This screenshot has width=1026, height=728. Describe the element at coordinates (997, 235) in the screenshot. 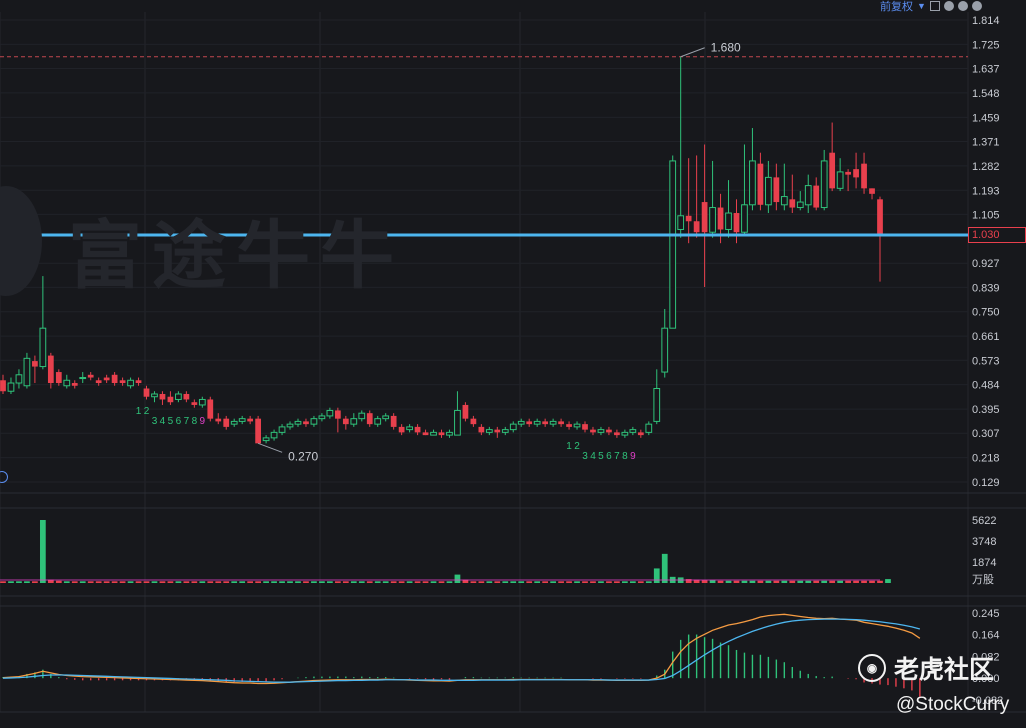

I see `current-price-badge: 1.030` at that location.